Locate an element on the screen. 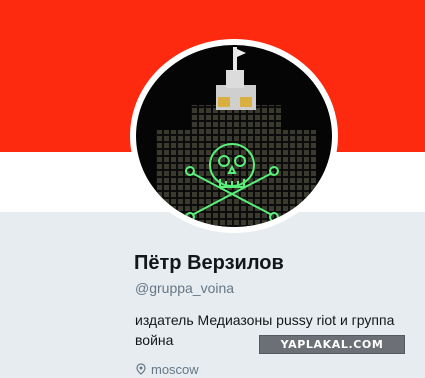 Image resolution: width=425 pixels, height=378 pixels. watermark-badge: YAPLAKAL.COM is located at coordinates (332, 344).